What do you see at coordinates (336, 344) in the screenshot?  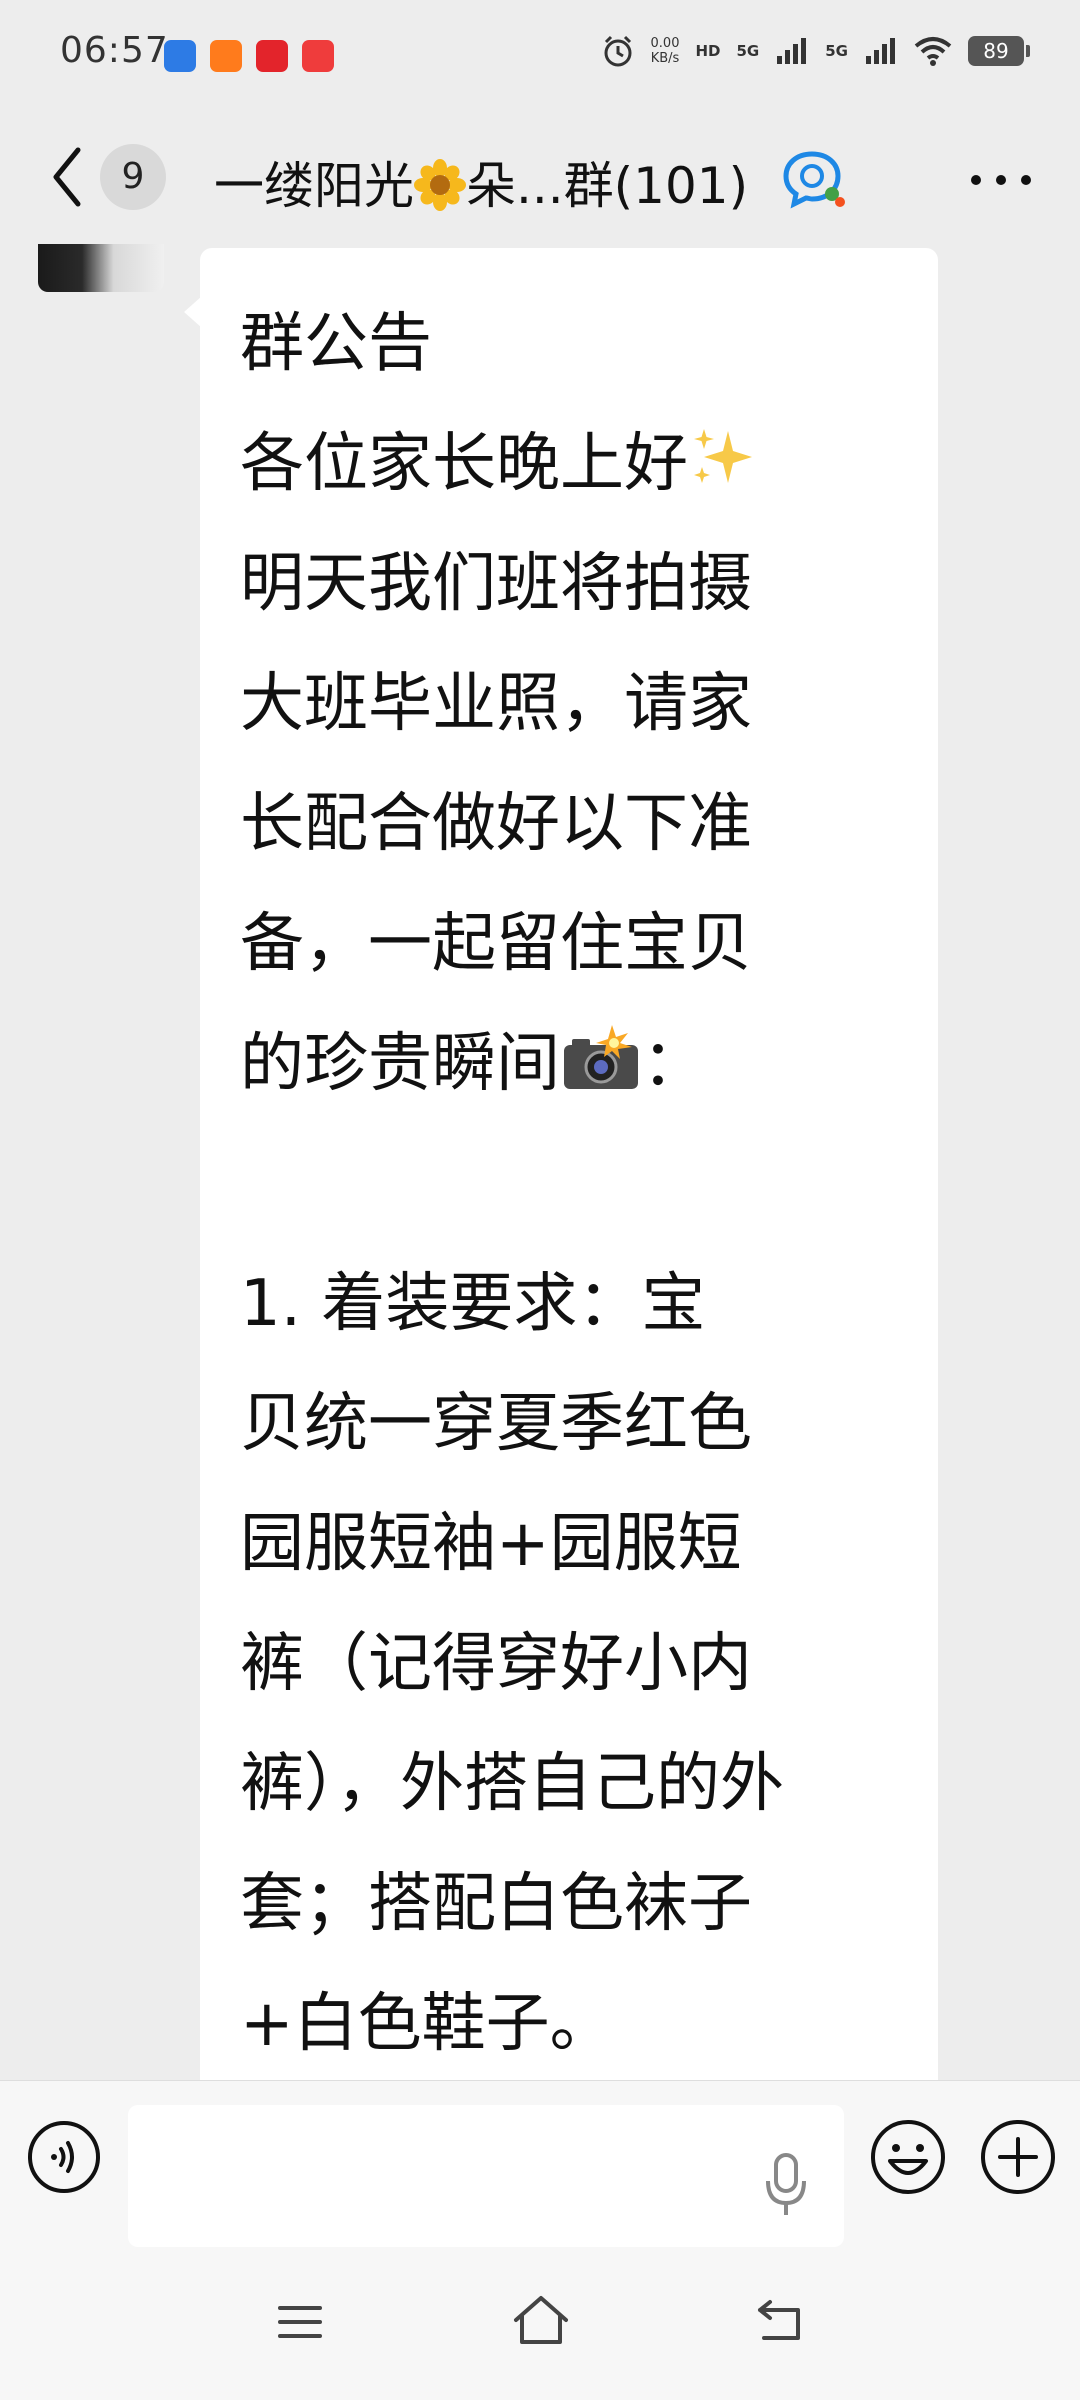 I see `announcement-heading: 群公告` at bounding box center [336, 344].